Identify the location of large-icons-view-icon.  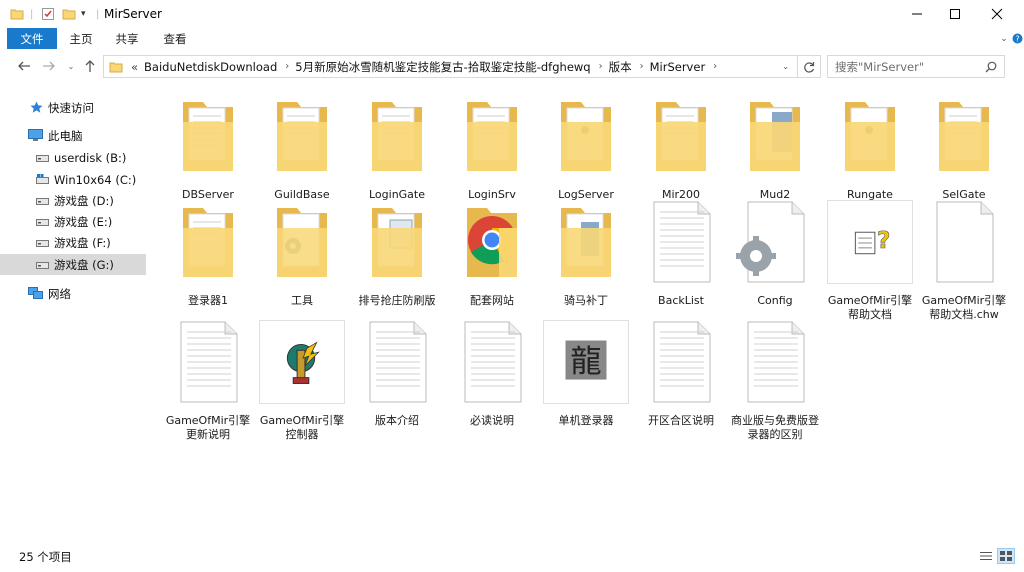
(1006, 556).